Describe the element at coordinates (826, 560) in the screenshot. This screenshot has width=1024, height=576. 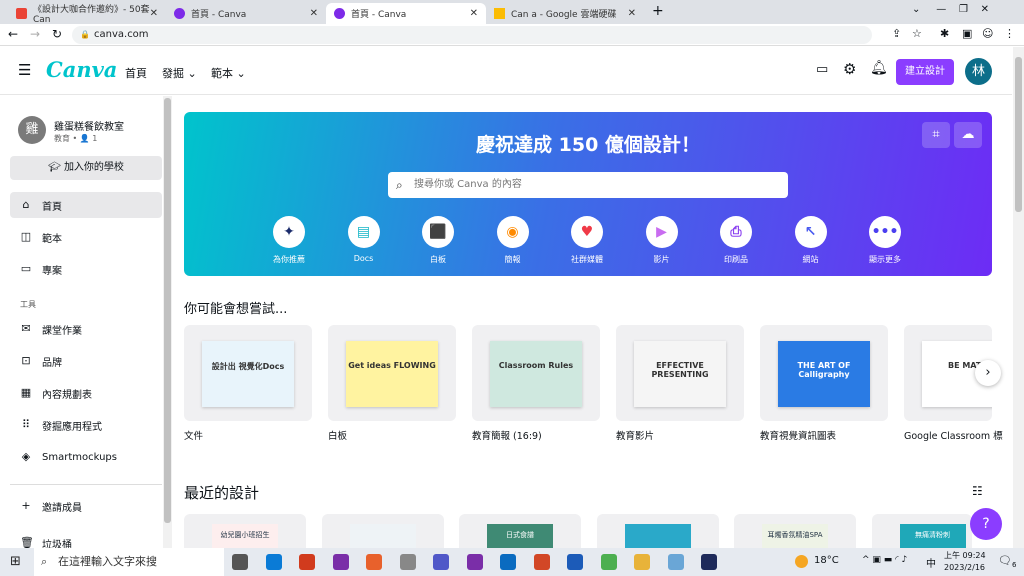
I see `weather-temp: 18°C` at that location.